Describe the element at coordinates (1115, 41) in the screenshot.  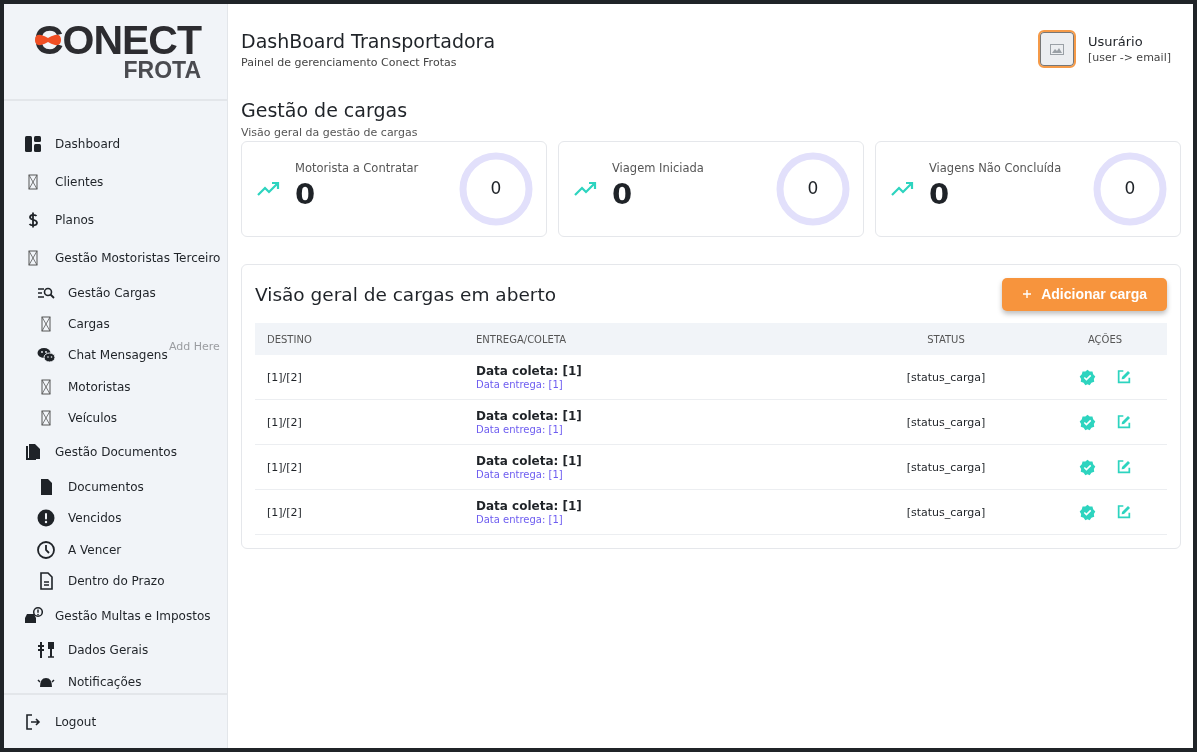
I see `user-name: Usurário` at that location.